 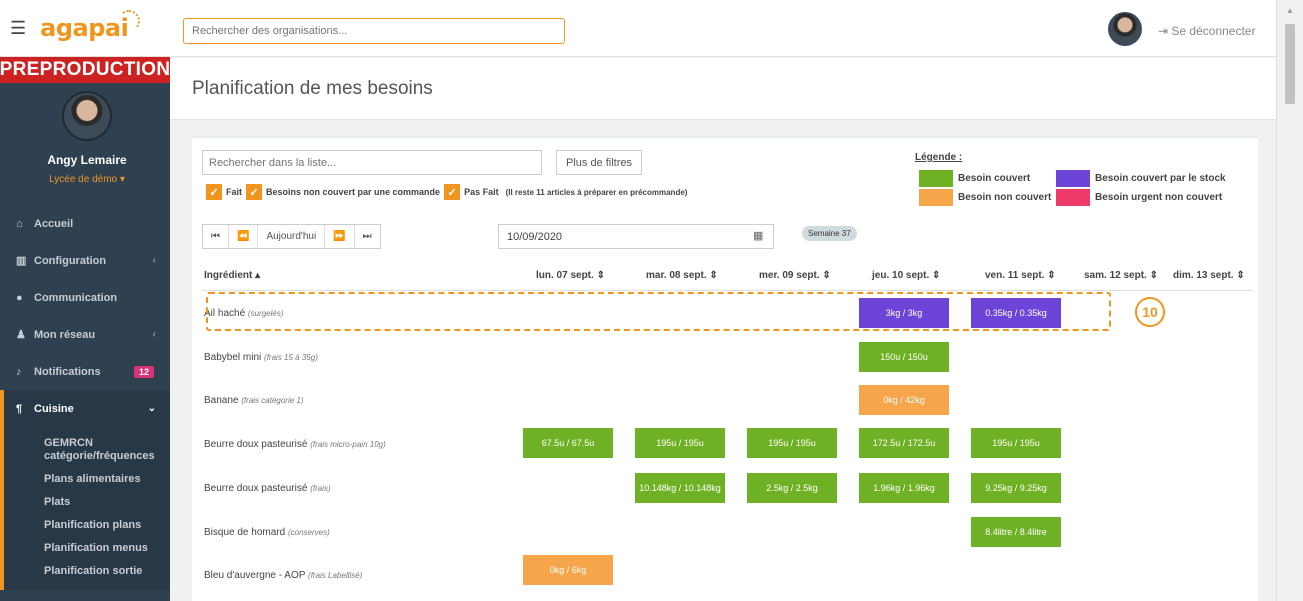 What do you see at coordinates (658, 311) in the screenshot?
I see `highlight-dashed-frame` at bounding box center [658, 311].